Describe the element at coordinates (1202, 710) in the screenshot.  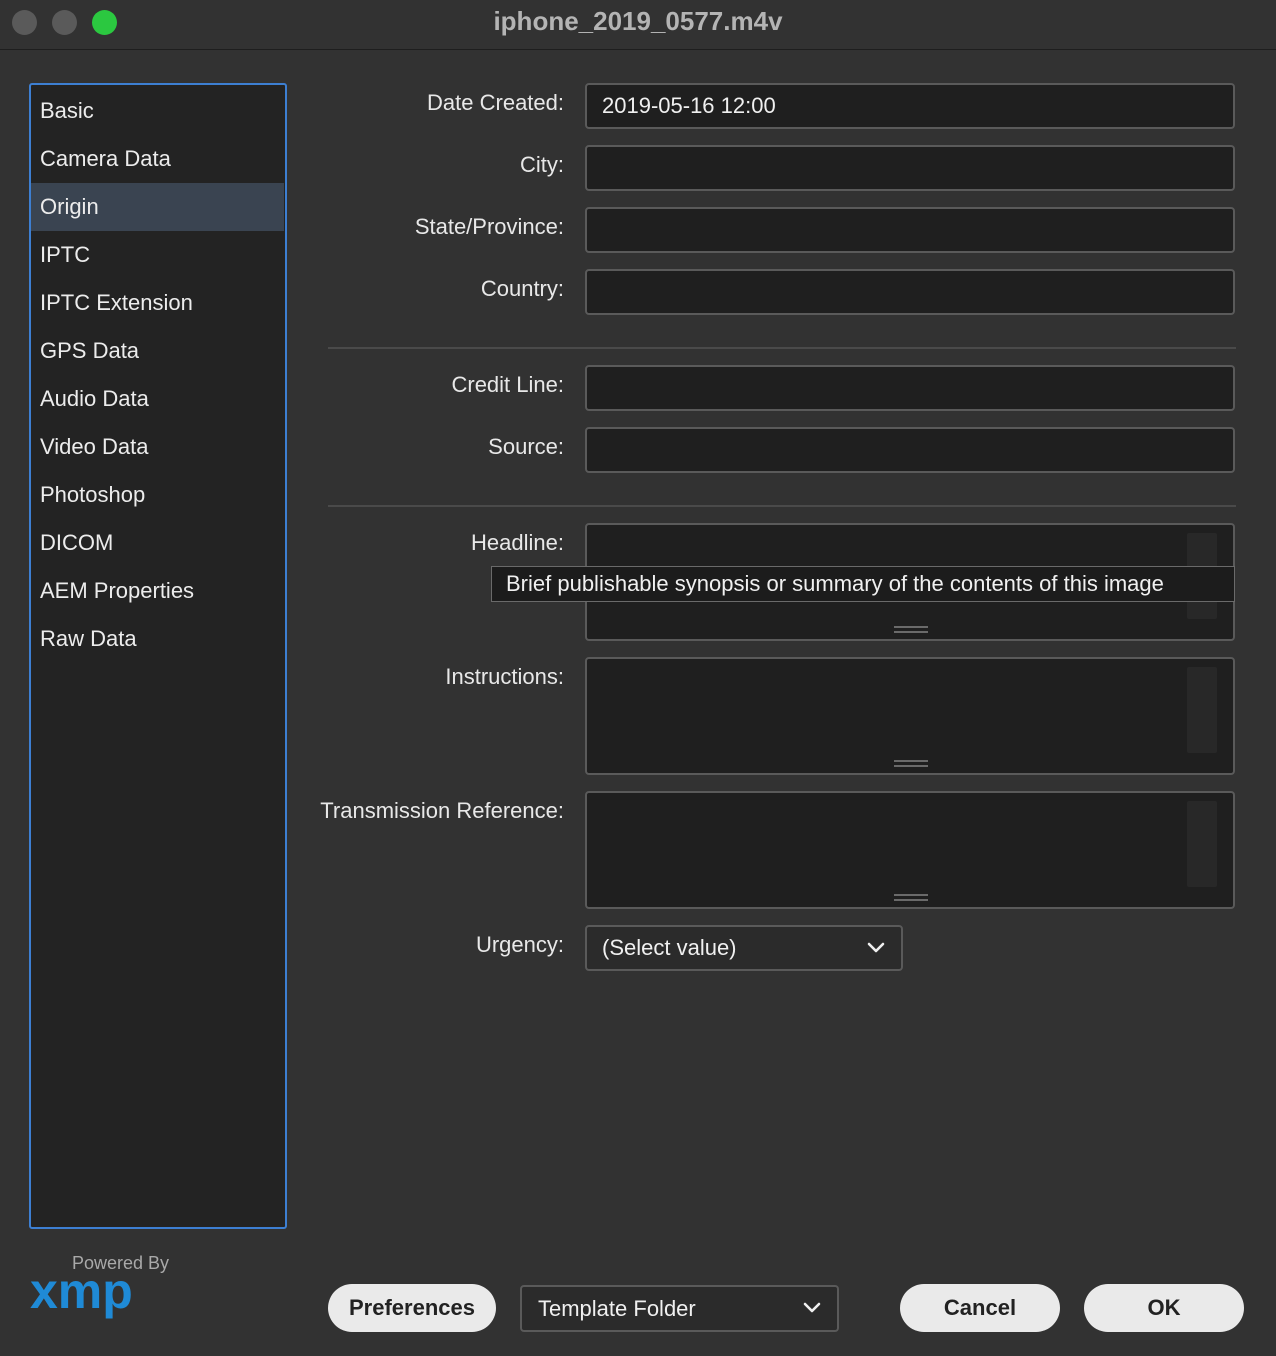
I see `instructions-scrollbar` at that location.